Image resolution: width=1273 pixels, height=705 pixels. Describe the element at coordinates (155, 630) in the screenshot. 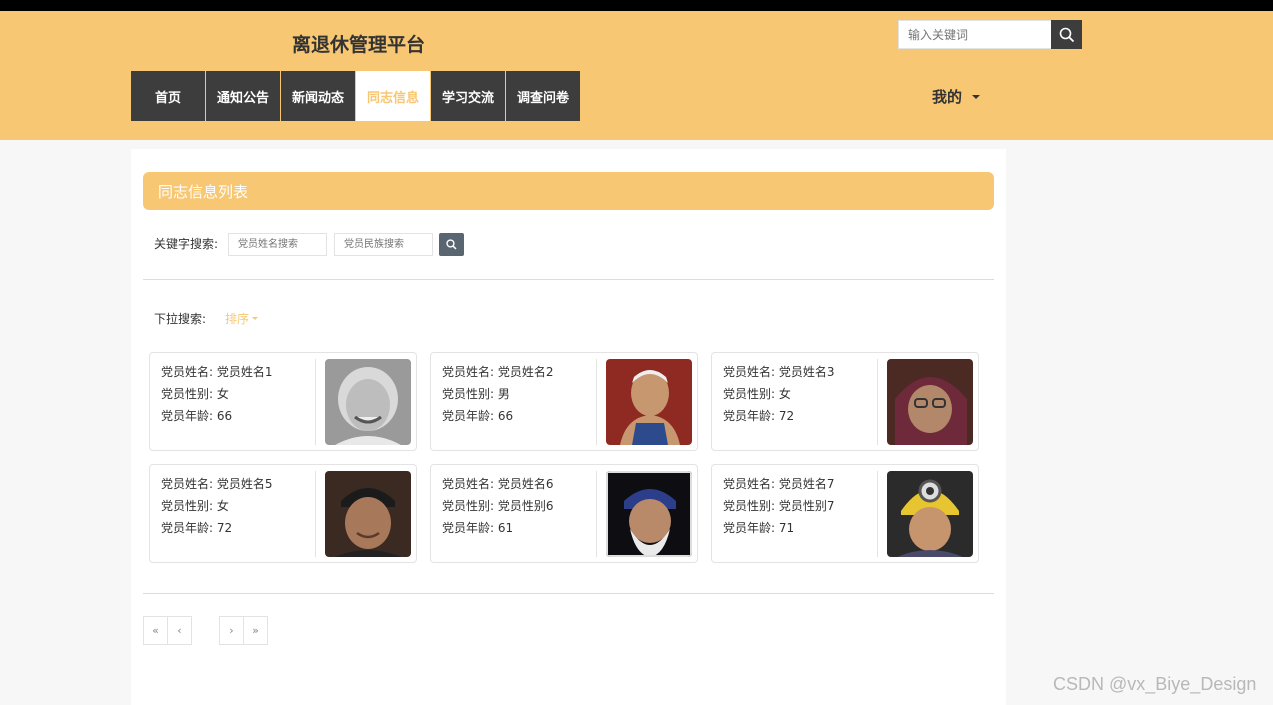

I see `first-page-button: «` at that location.